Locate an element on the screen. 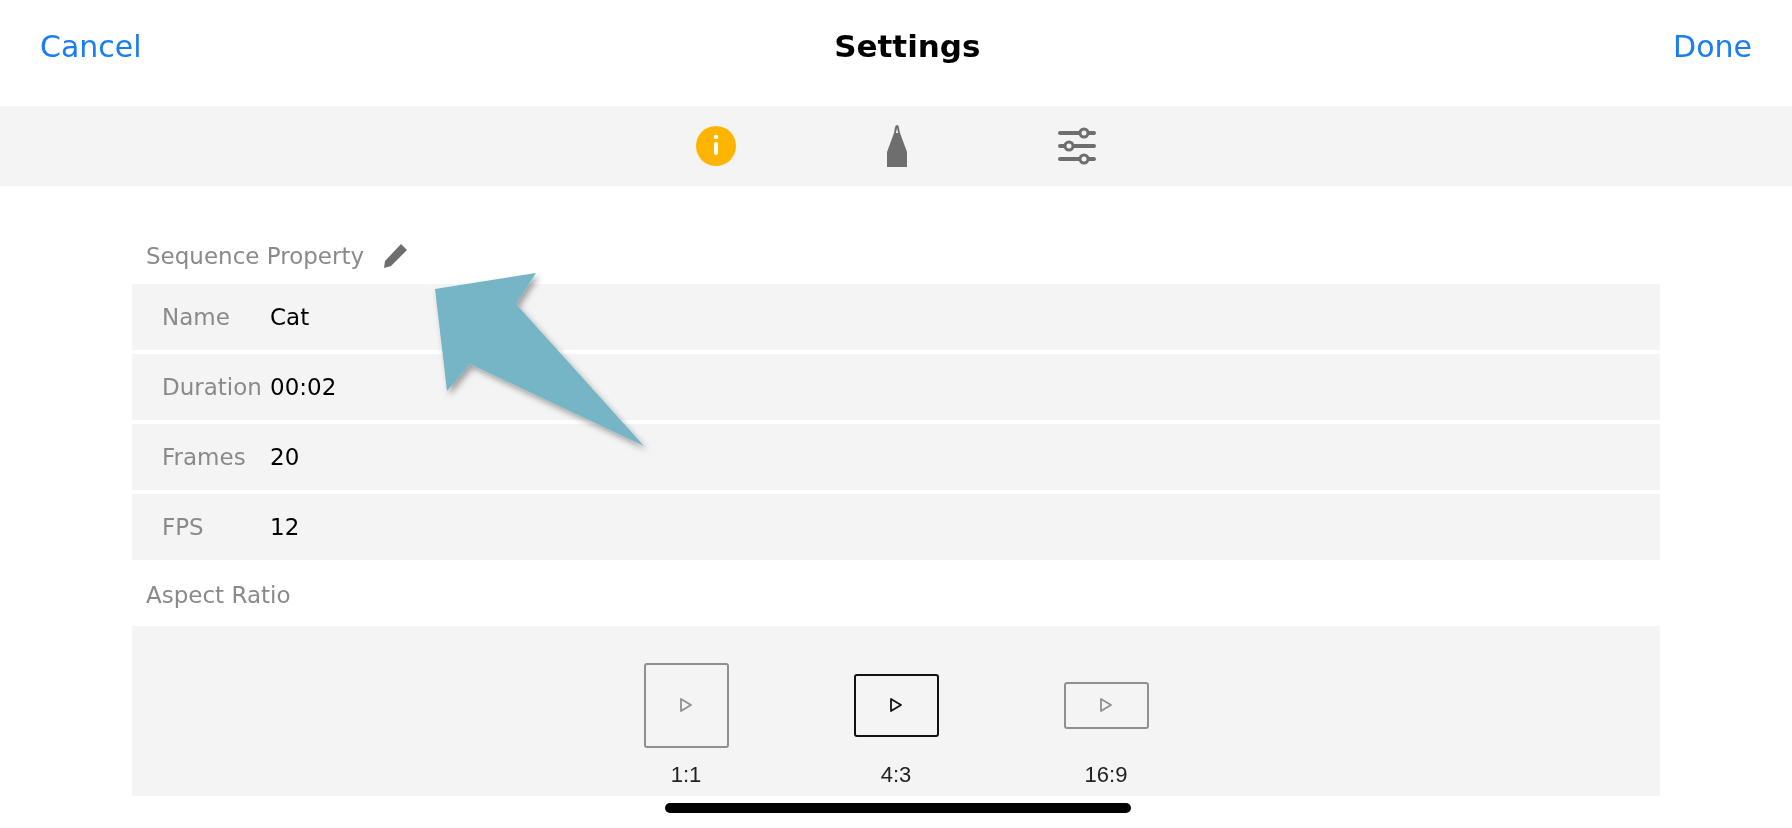 The height and width of the screenshot is (828, 1792). property-value: Cat is located at coordinates (290, 317).